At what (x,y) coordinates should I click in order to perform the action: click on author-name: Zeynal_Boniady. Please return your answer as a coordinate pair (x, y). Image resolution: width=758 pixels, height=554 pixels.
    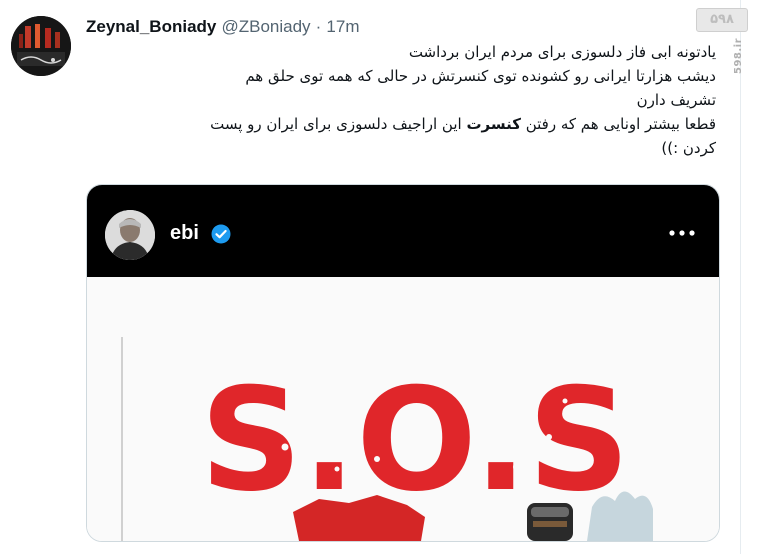
    Looking at the image, I should click on (151, 26).